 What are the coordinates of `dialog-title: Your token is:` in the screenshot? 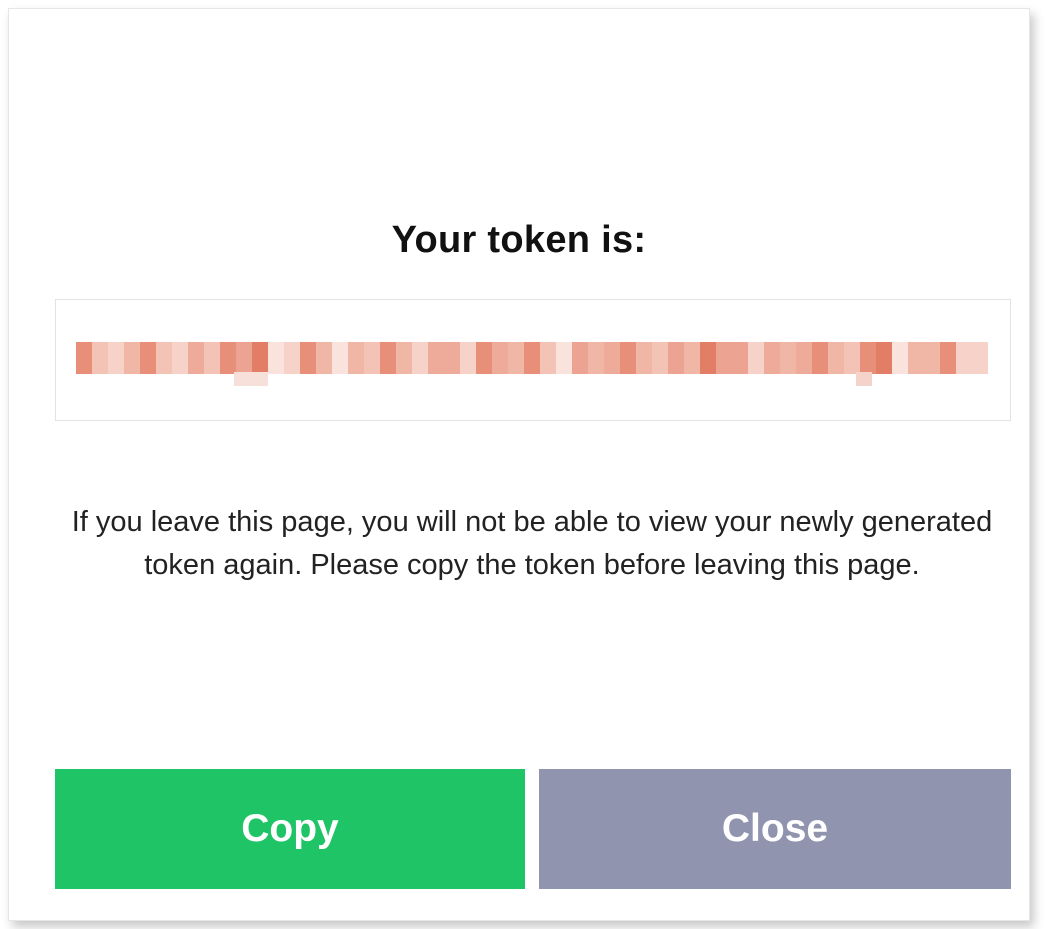 It's located at (519, 240).